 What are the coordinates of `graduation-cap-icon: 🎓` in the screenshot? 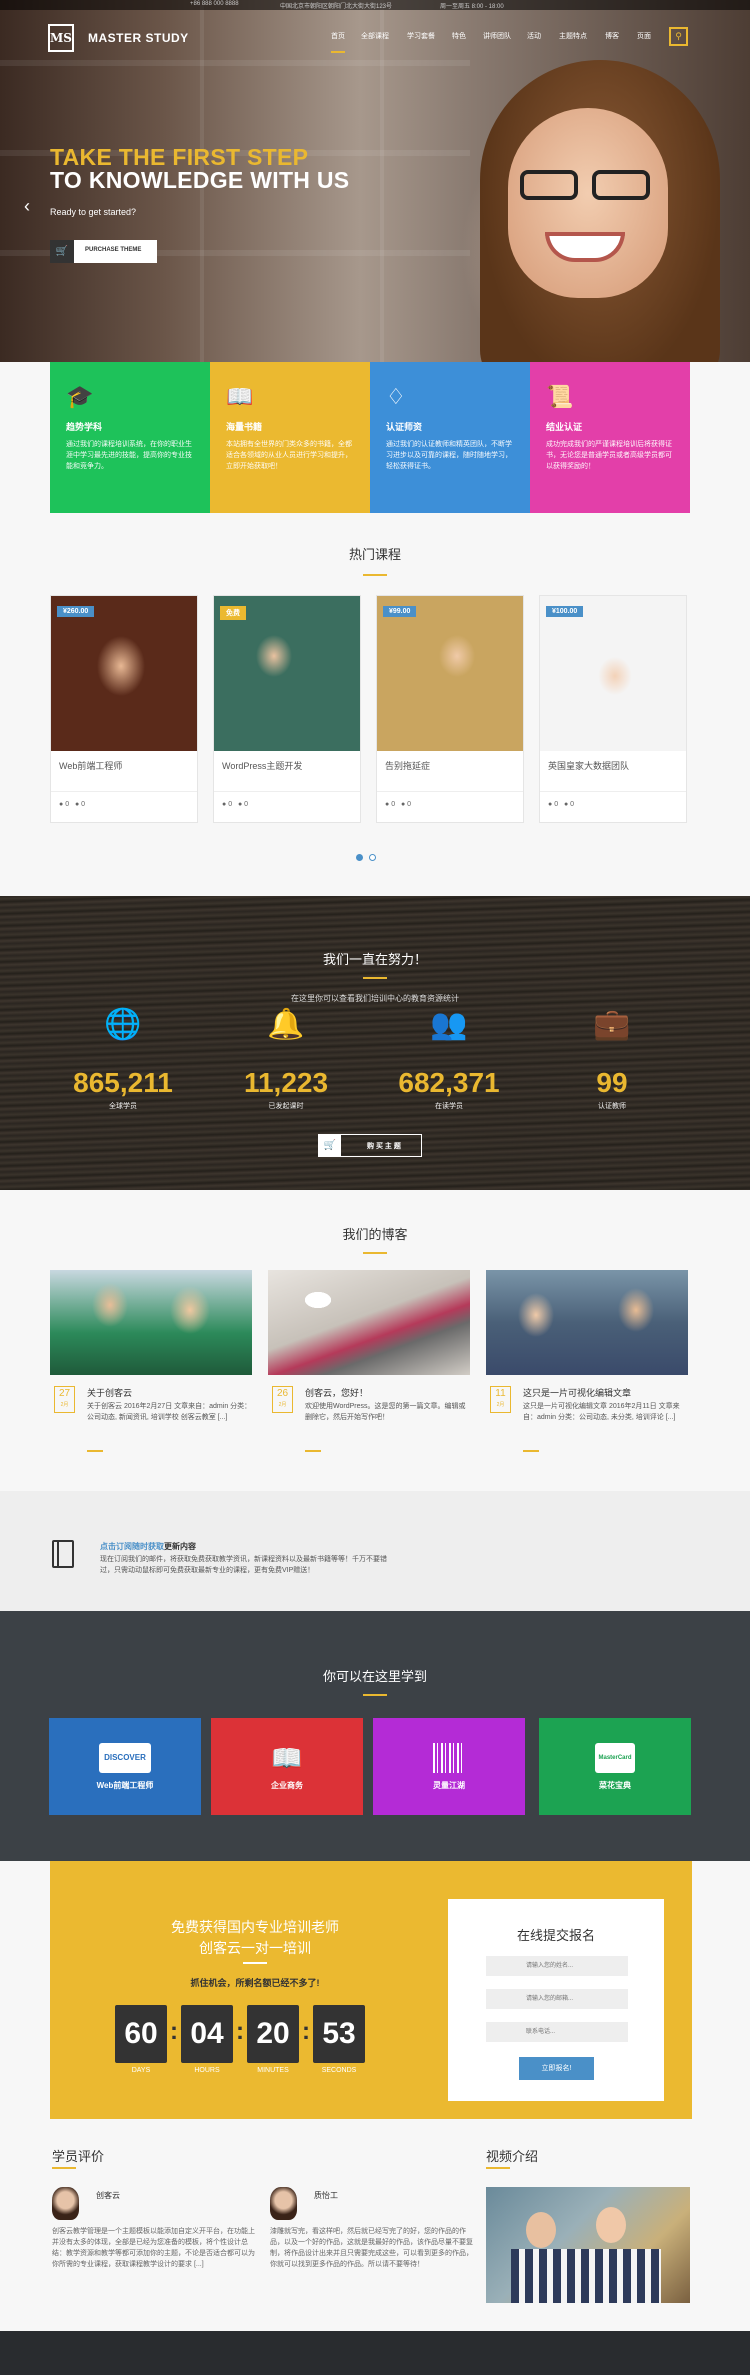 It's located at (80, 396).